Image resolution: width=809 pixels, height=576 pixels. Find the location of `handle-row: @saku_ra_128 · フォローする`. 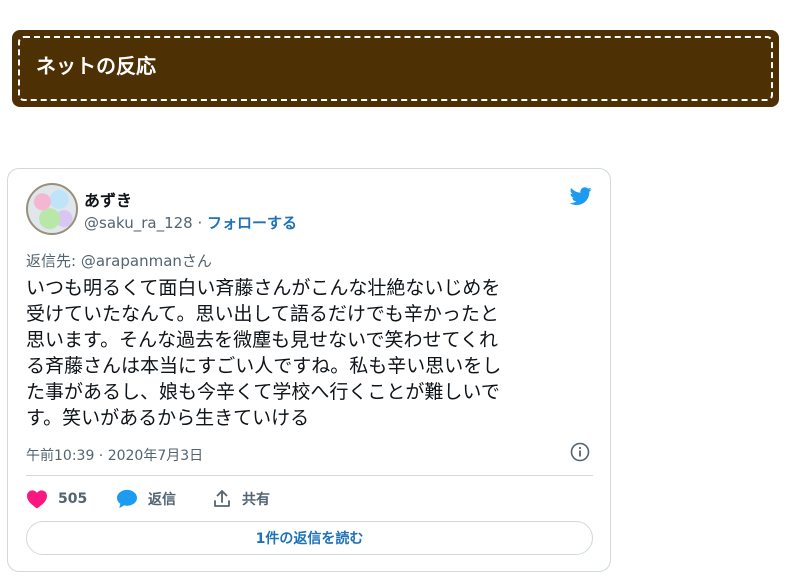

handle-row: @saku_ra_128 · フォローする is located at coordinates (190, 222).